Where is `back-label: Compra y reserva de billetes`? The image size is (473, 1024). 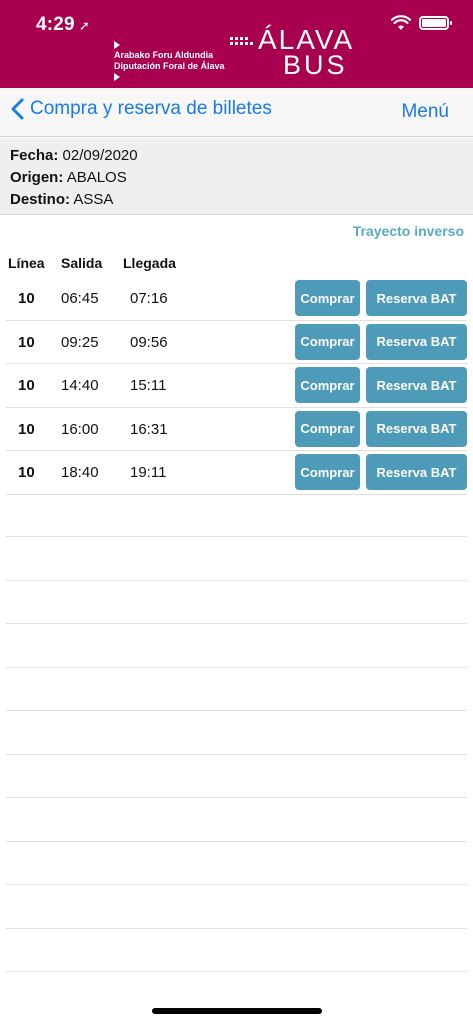
back-label: Compra y reserva de billetes is located at coordinates (151, 108).